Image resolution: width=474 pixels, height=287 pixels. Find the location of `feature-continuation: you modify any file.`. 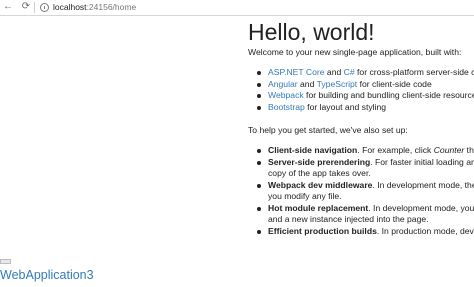

feature-continuation: you modify any file. is located at coordinates (305, 196).